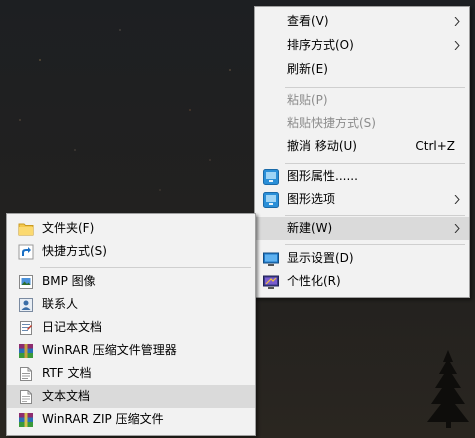 Image resolution: width=475 pixels, height=438 pixels. What do you see at coordinates (307, 69) in the screenshot?
I see `menu-item-label: 刷新(E)` at bounding box center [307, 69].